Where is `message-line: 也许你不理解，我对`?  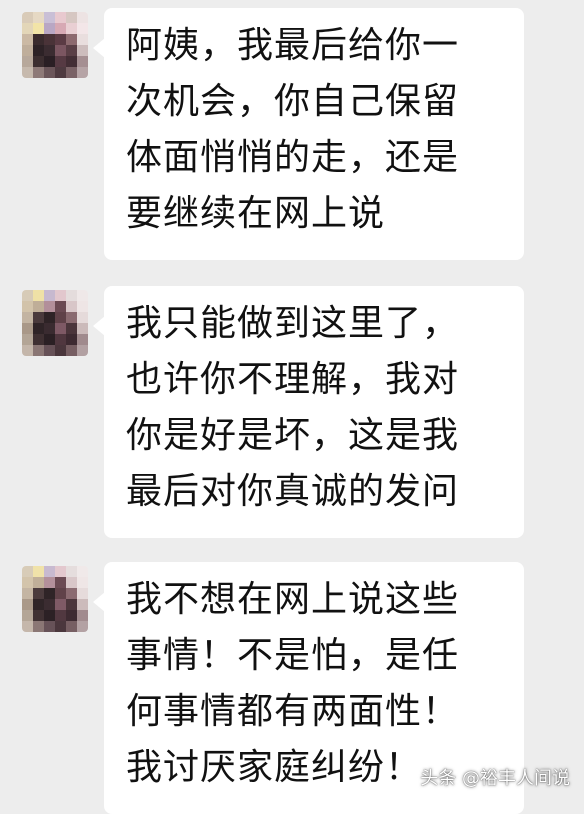
message-line: 也许你不理解，我对 is located at coordinates (293, 379).